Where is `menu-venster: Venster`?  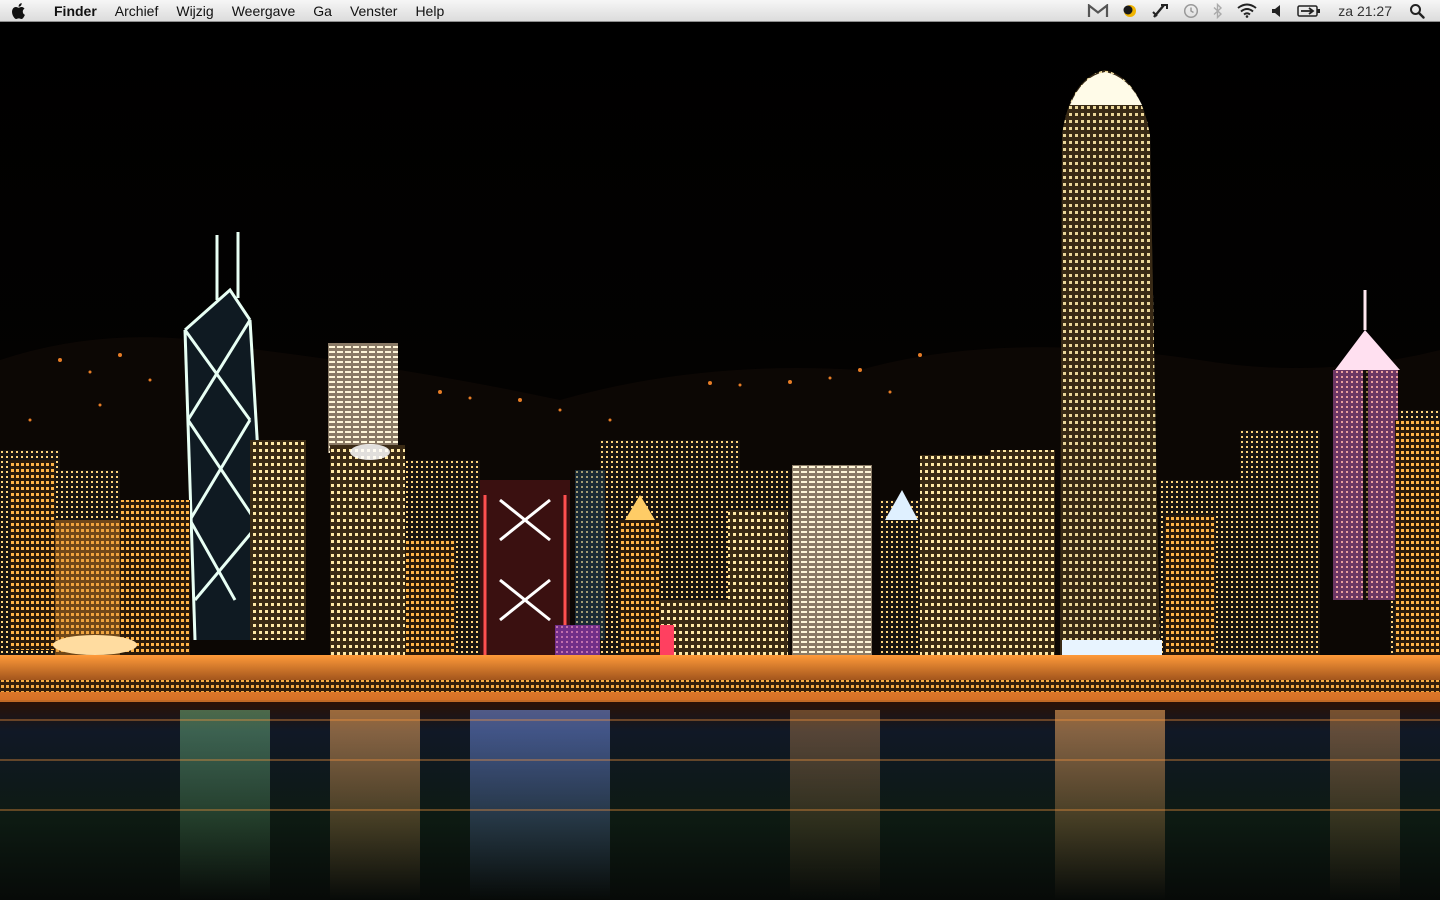 menu-venster: Venster is located at coordinates (373, 11).